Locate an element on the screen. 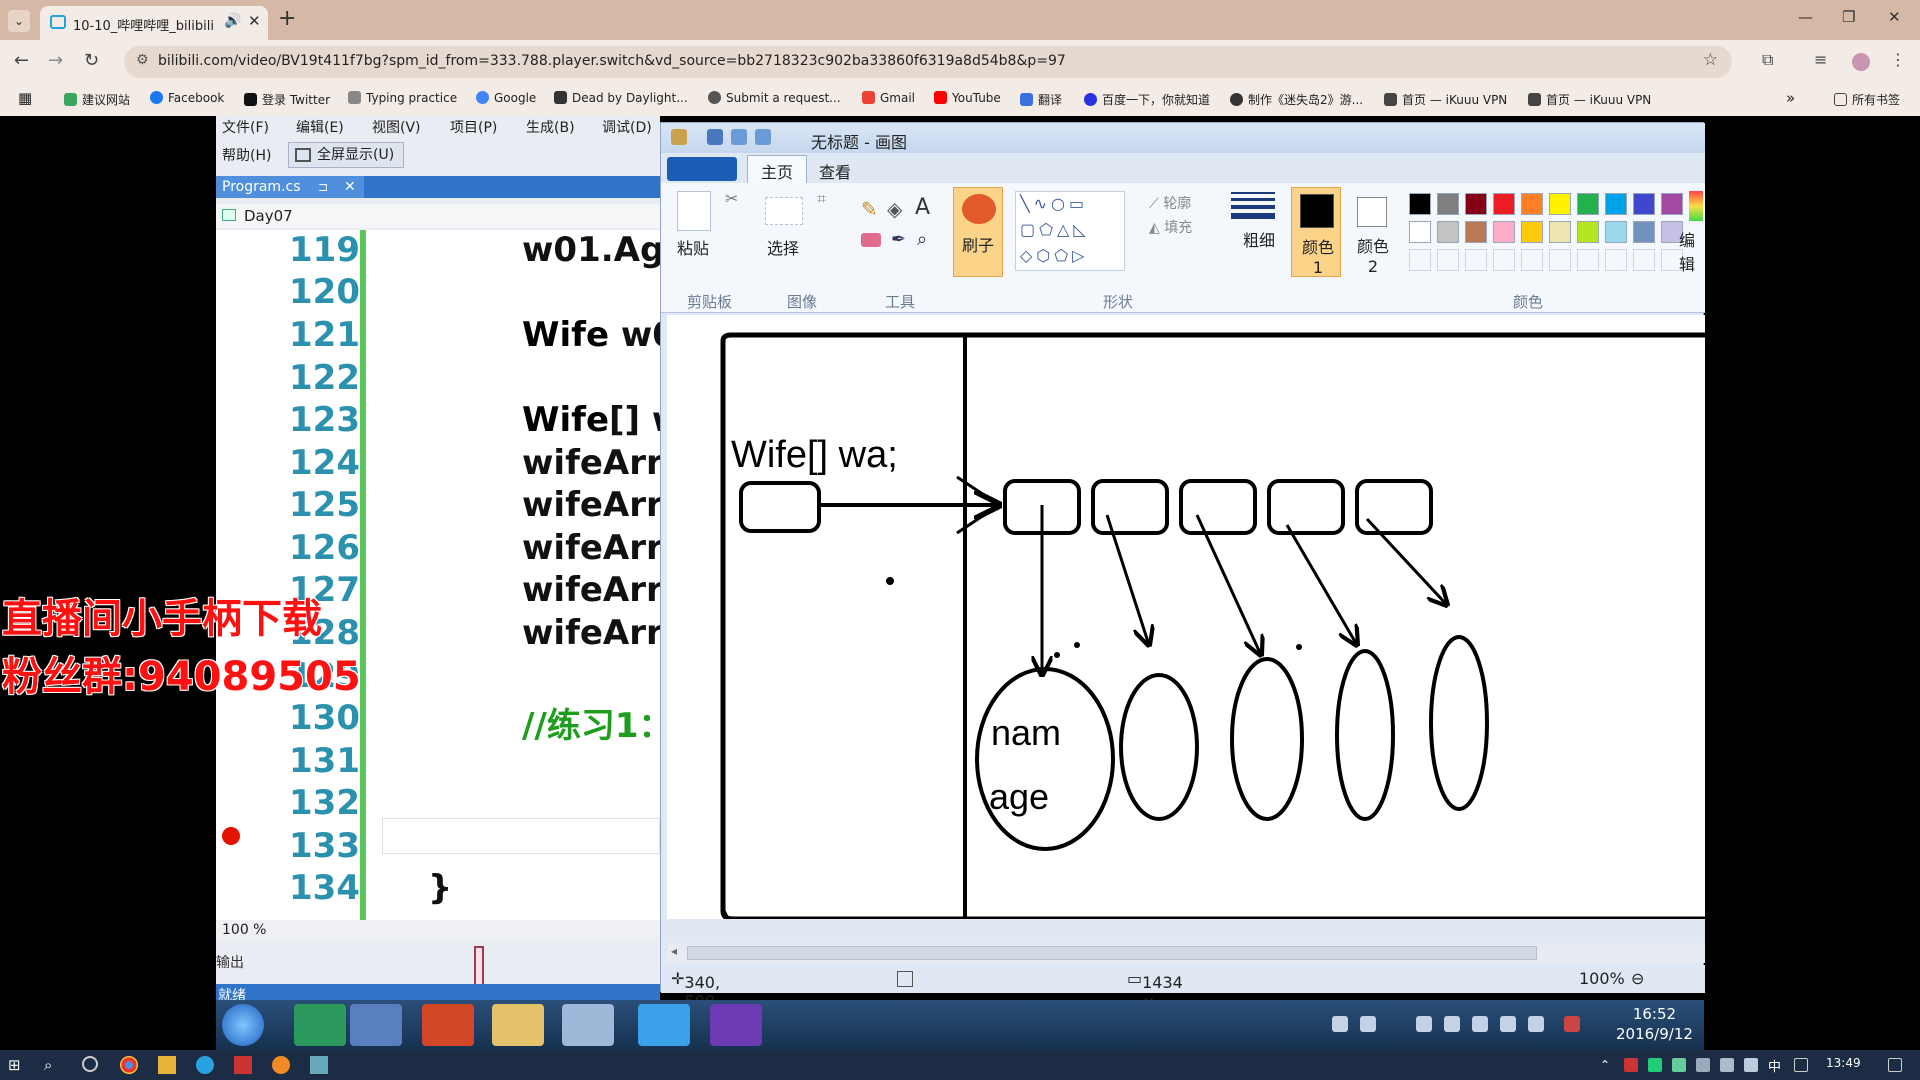 The image size is (1920, 1080). tab-home: 主页 is located at coordinates (777, 169).